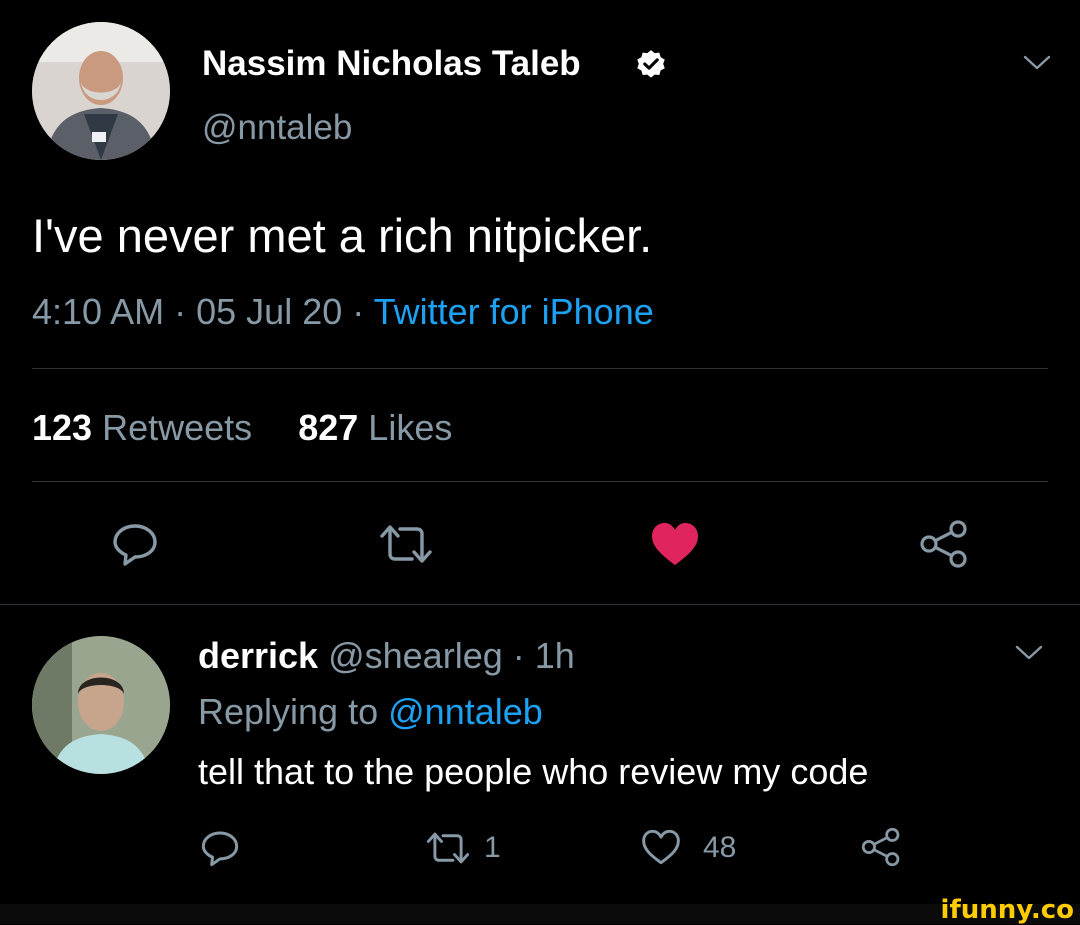  What do you see at coordinates (540, 914) in the screenshot?
I see `footer-bar` at bounding box center [540, 914].